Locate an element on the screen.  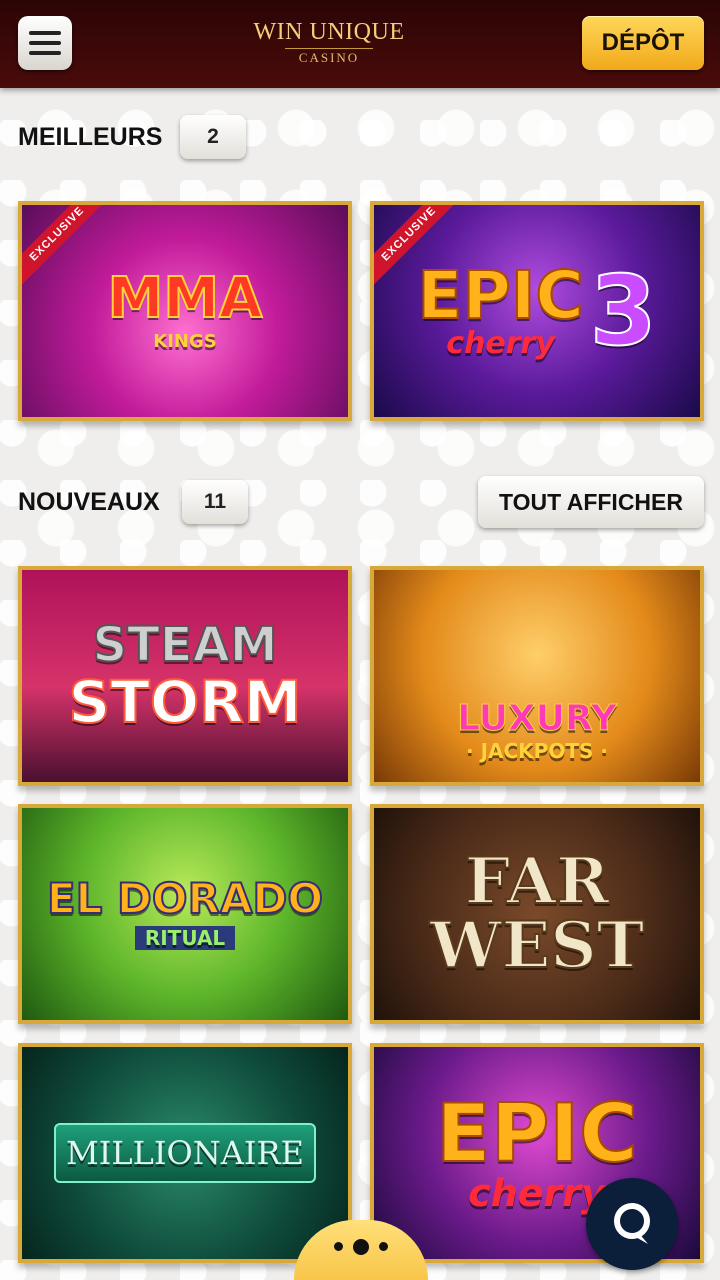
top-header: WIN UNIQUE CASINO DÉPÔT is located at coordinates (360, 44).